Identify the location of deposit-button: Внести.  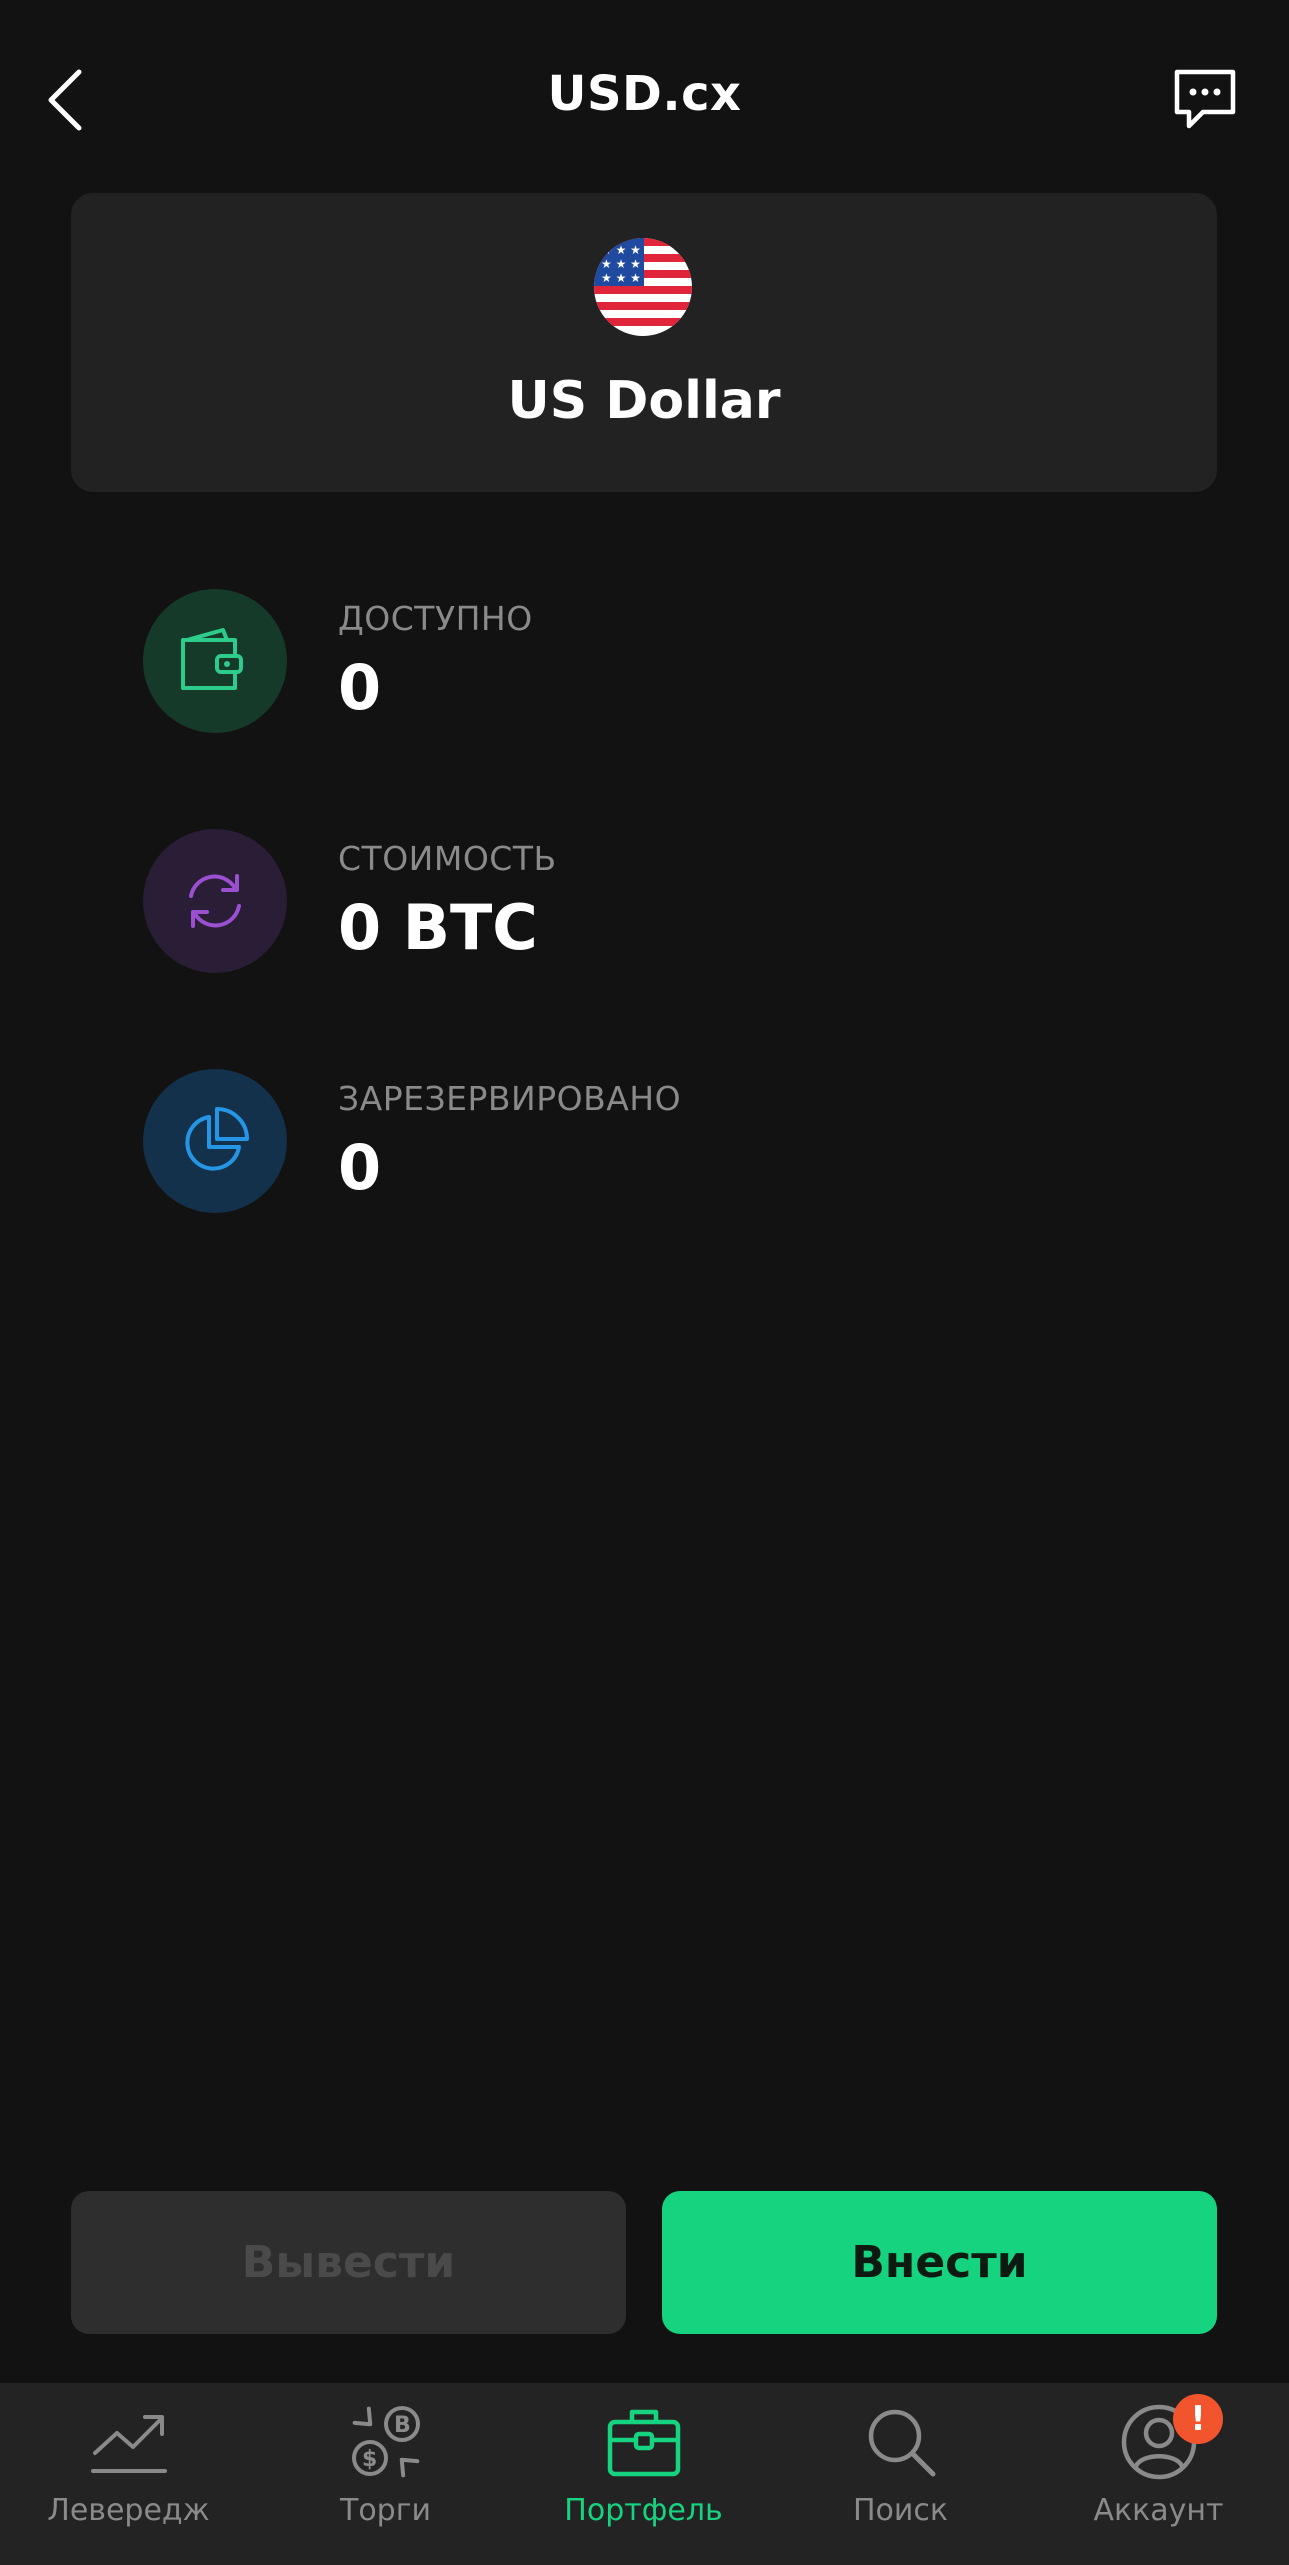
(939, 2262).